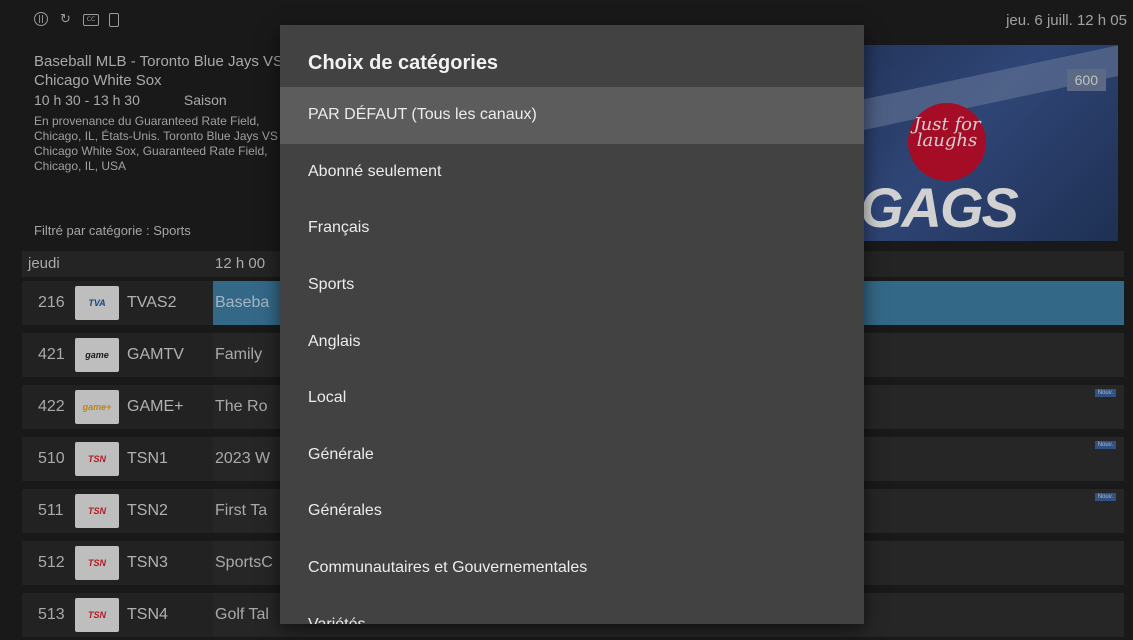 This screenshot has height=640, width=1133. What do you see at coordinates (572, 228) in the screenshot?
I see `category-option-francais: Français` at bounding box center [572, 228].